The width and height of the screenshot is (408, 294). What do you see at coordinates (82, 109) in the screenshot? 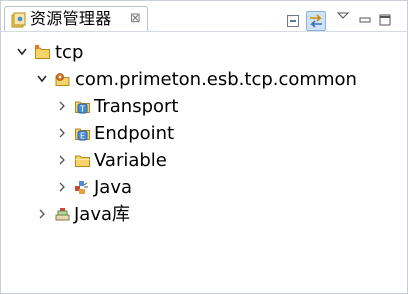
I see `svg-text: T` at bounding box center [82, 109].